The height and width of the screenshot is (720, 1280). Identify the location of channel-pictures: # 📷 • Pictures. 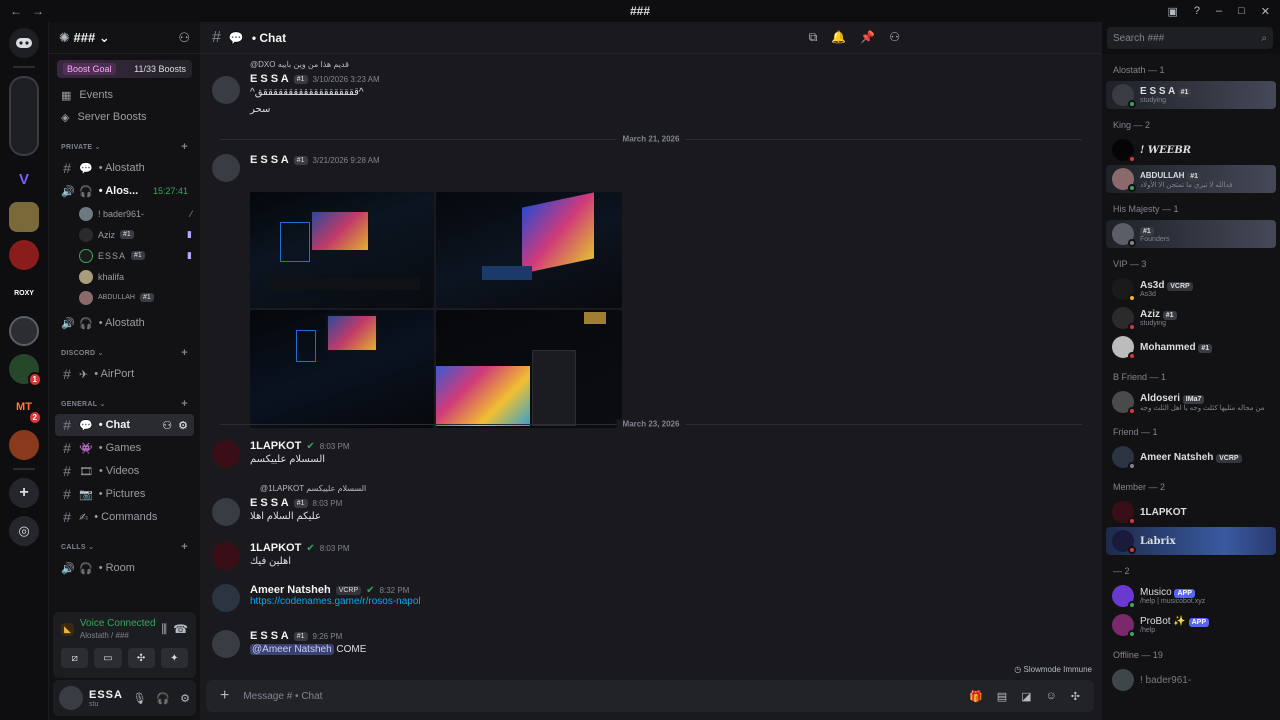
(124, 494).